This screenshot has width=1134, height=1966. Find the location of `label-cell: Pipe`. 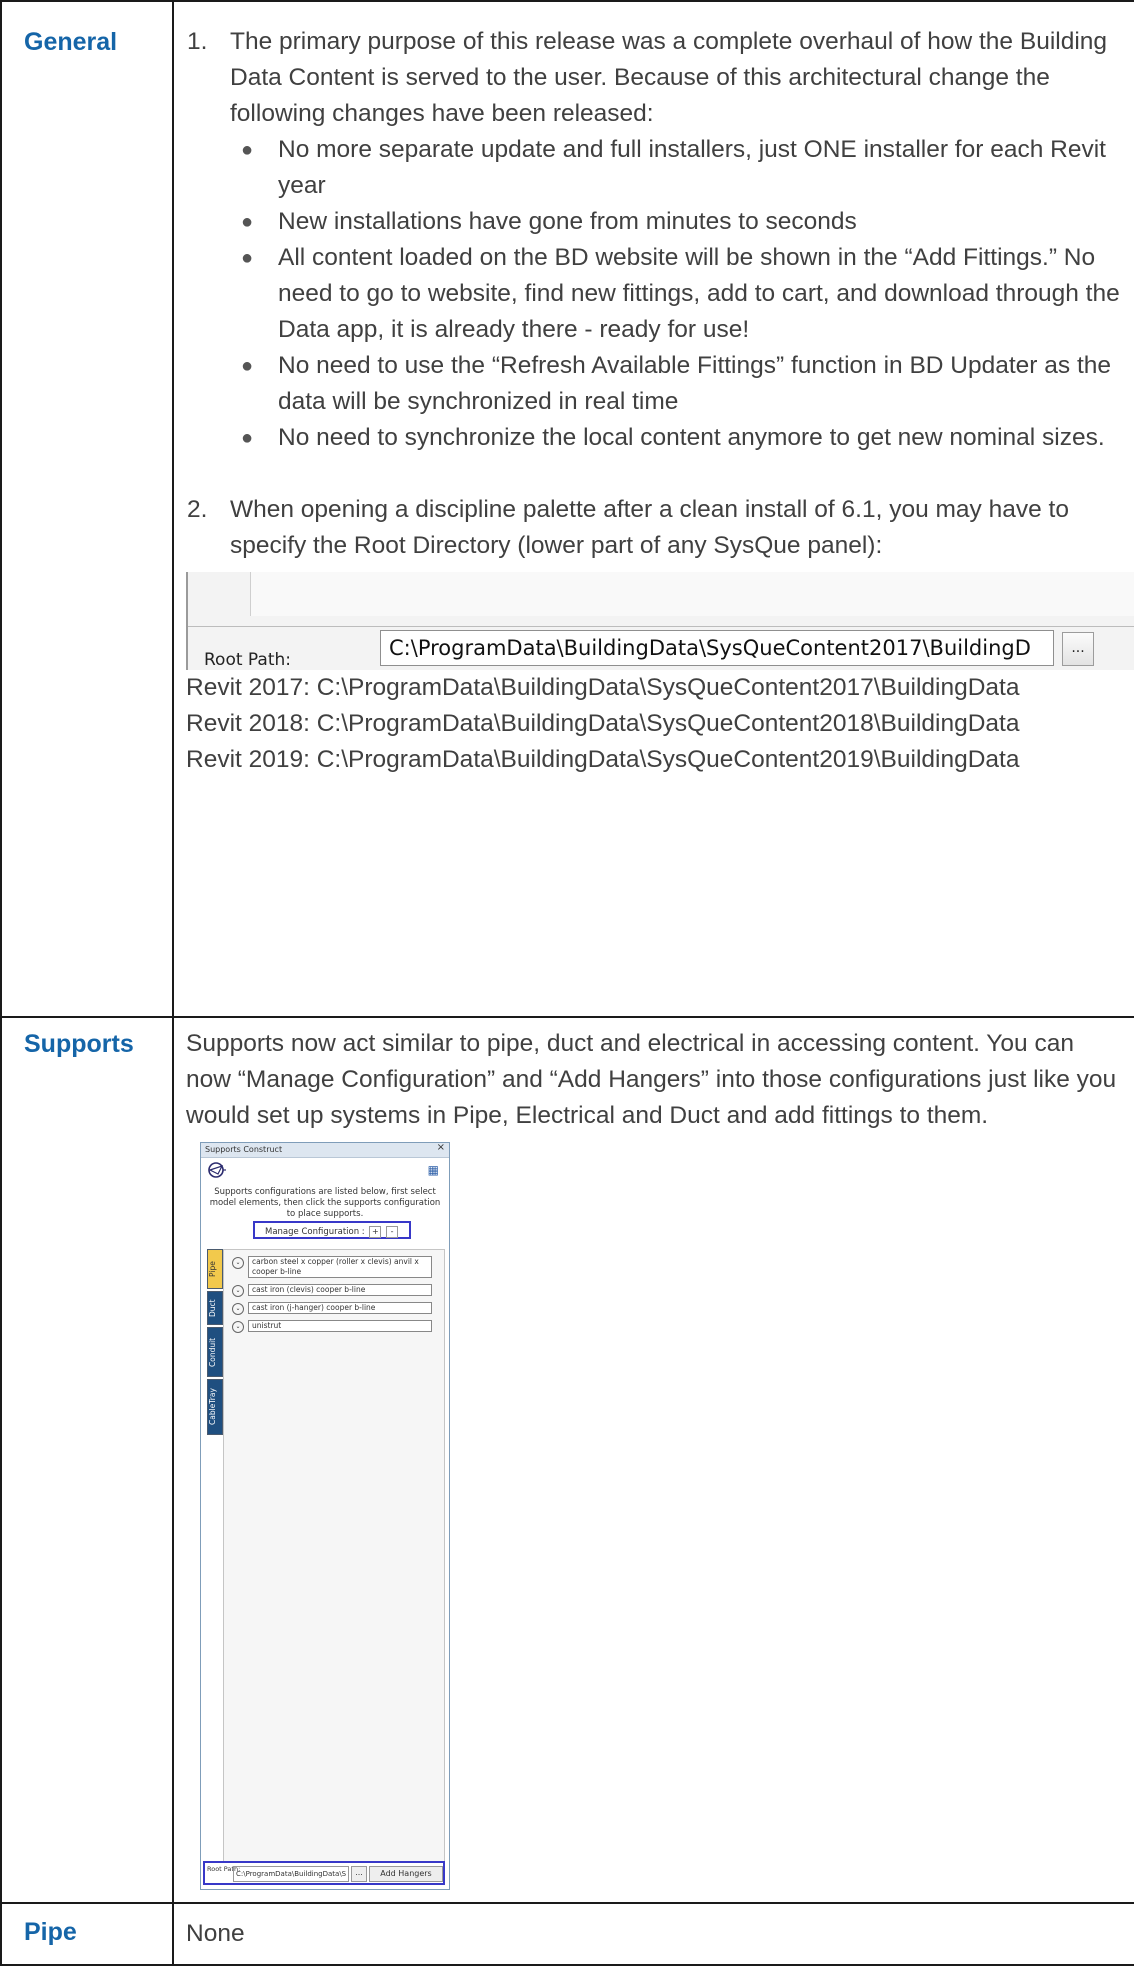

label-cell: Pipe is located at coordinates (87, 1934).